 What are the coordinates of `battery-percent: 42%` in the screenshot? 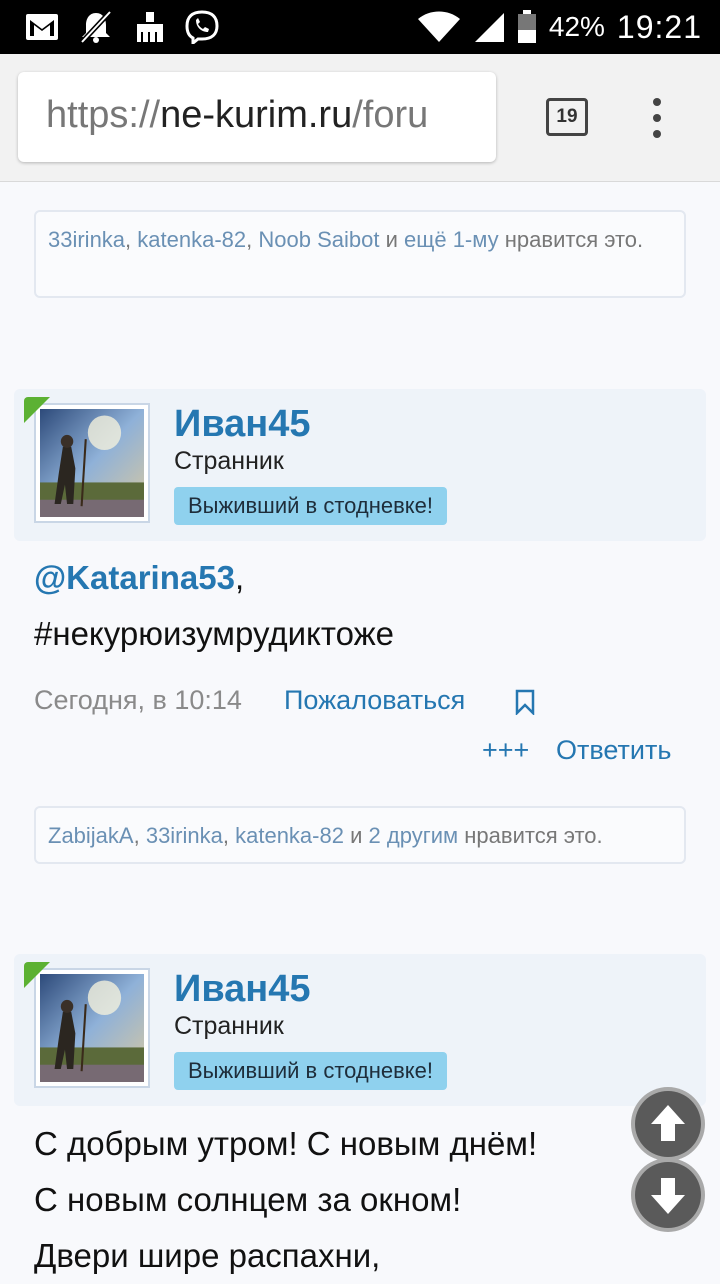 It's located at (576, 26).